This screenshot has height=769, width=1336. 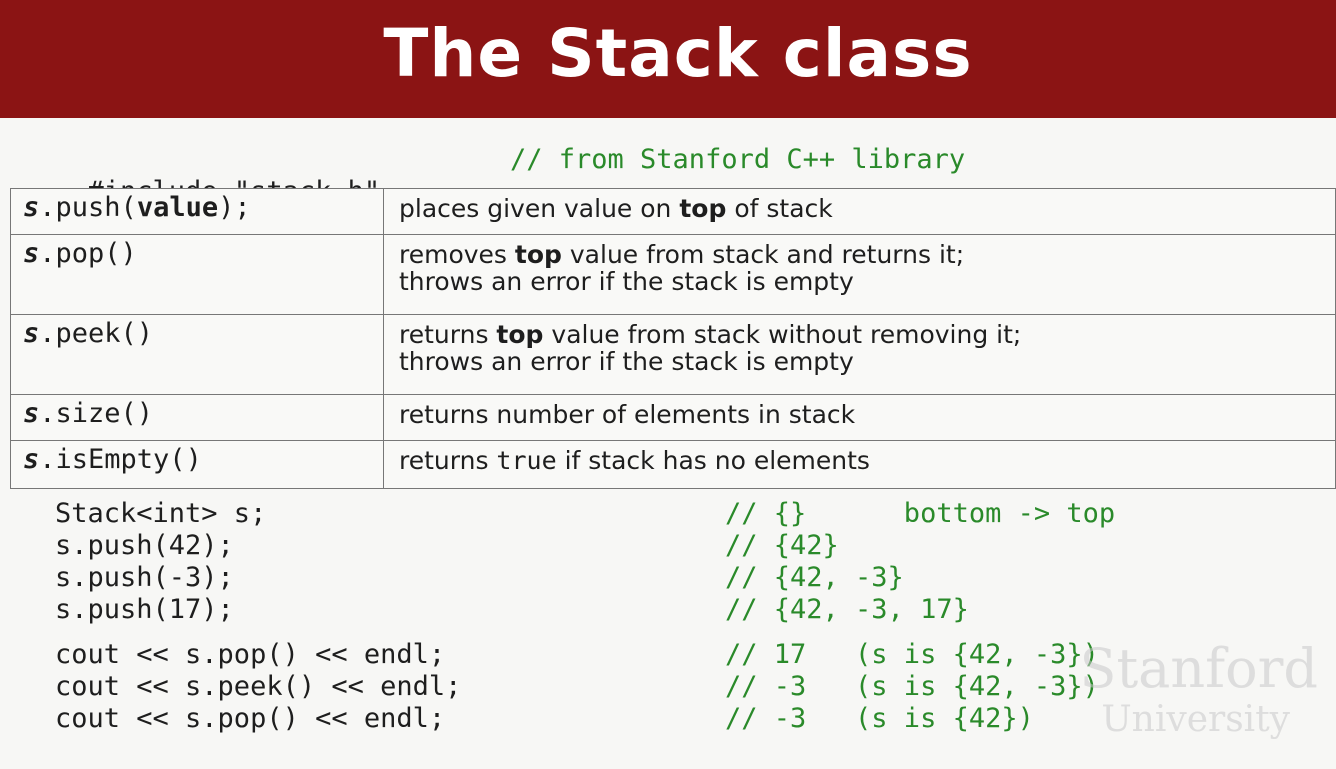 I want to click on code-word: true, so click(x=526, y=460).